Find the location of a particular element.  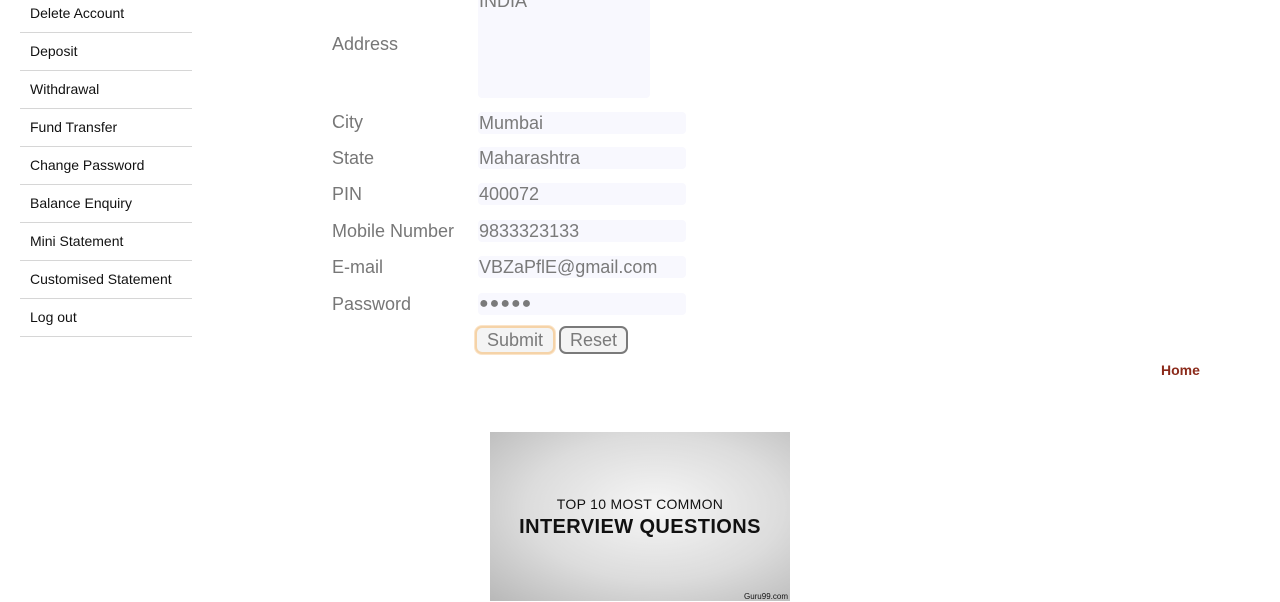

home-link: Home is located at coordinates (1180, 370).